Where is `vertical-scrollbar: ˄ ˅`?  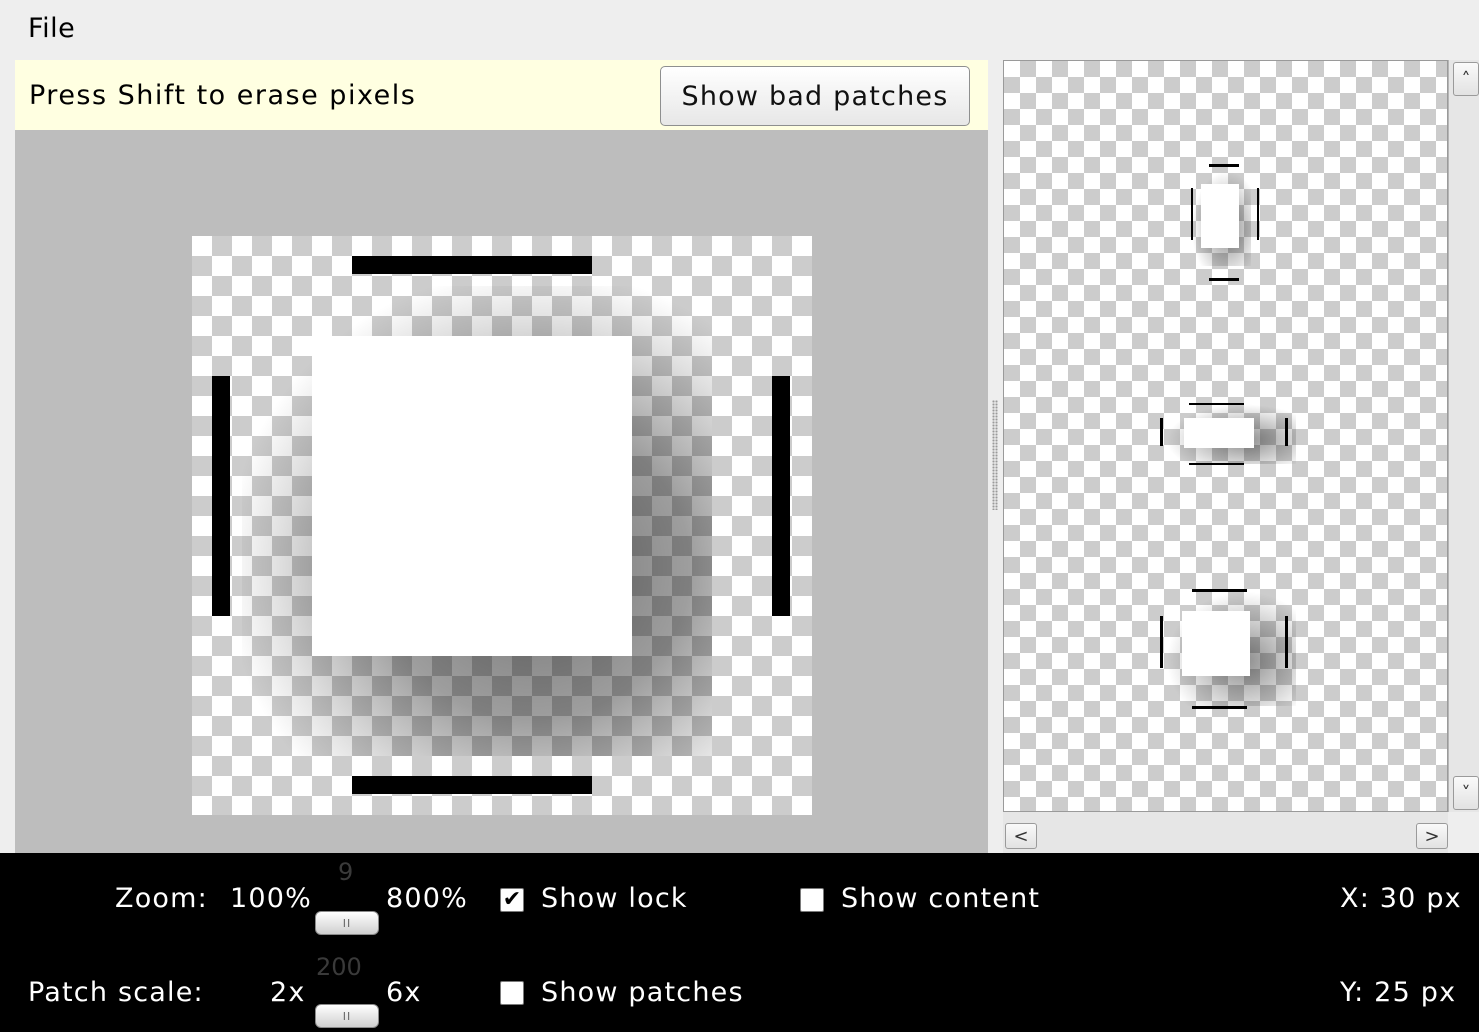
vertical-scrollbar: ˄ ˅ is located at coordinates (1463, 436).